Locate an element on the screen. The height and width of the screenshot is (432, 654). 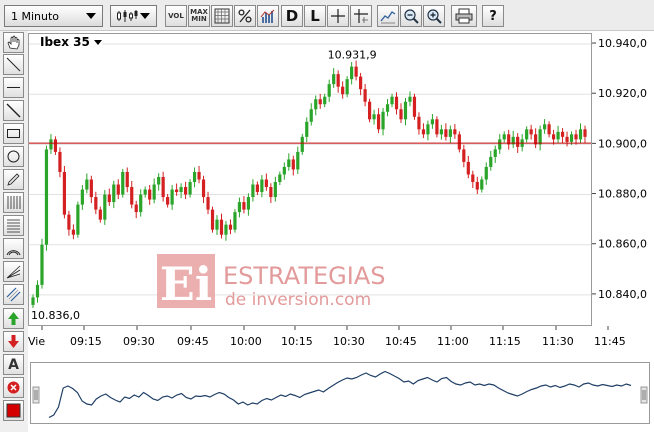
diagonal-line-icon is located at coordinates (13, 64).